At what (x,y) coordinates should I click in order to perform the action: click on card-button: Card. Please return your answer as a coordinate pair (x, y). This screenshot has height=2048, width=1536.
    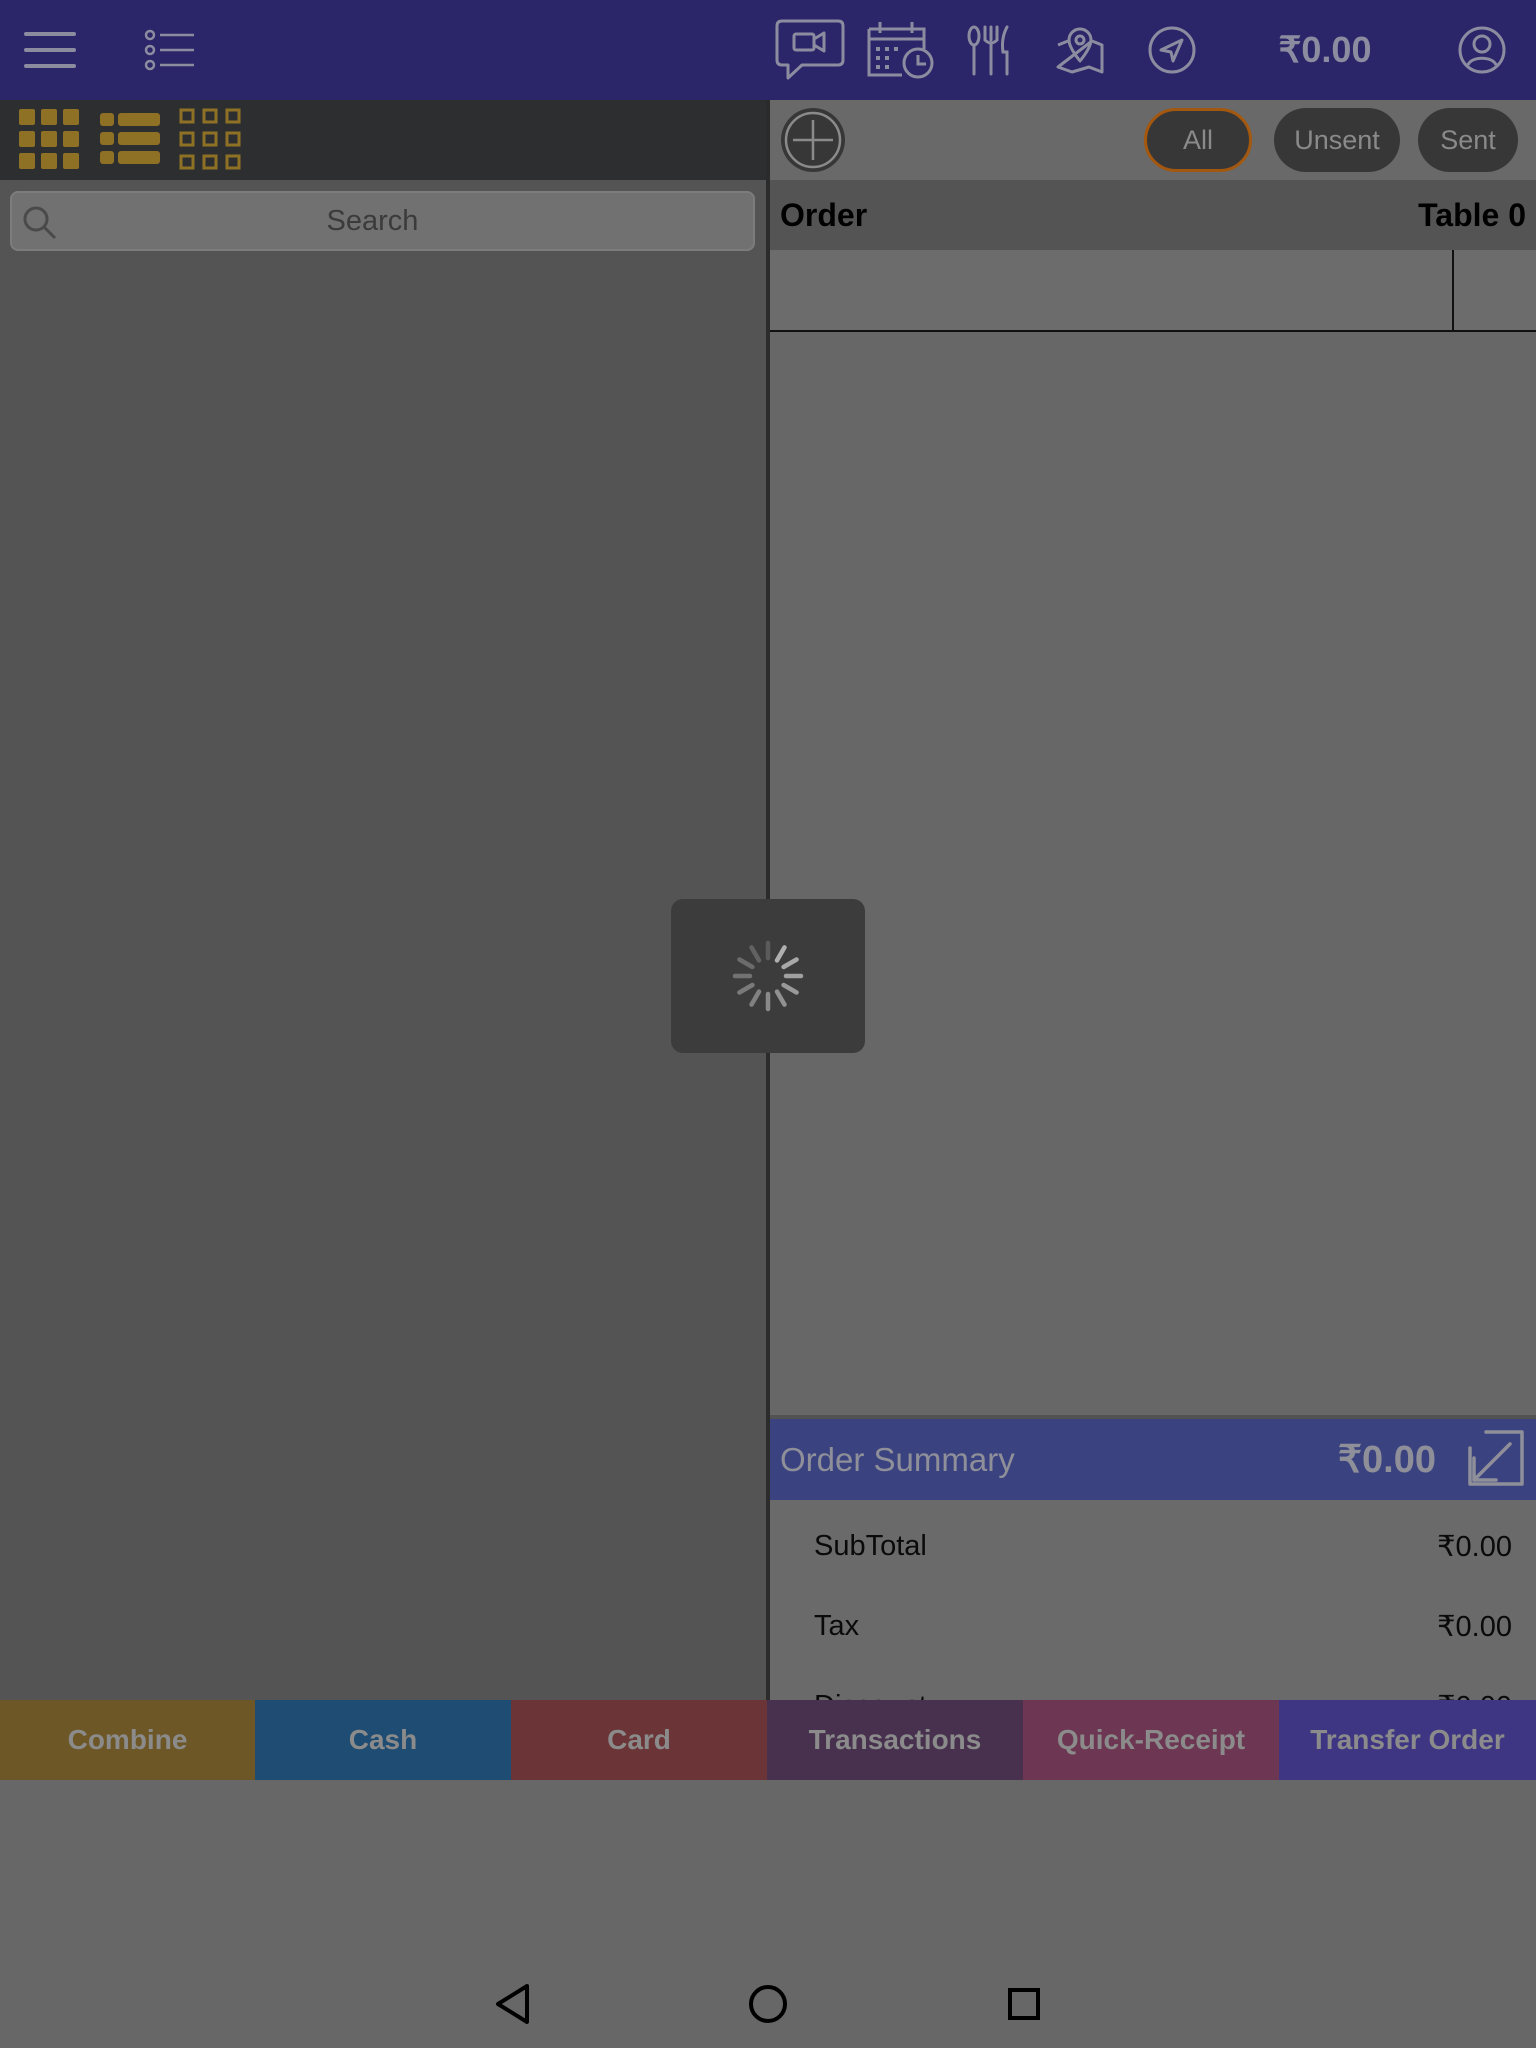
    Looking at the image, I should click on (639, 1740).